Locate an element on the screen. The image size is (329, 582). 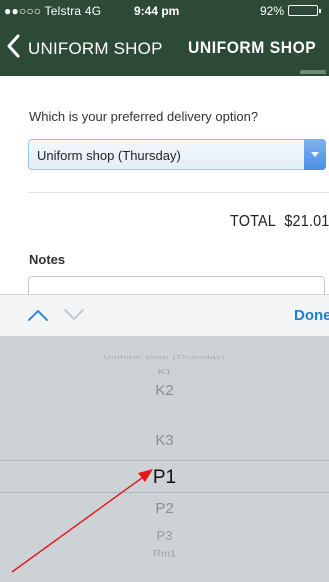
picker-option: K3 is located at coordinates (164, 440).